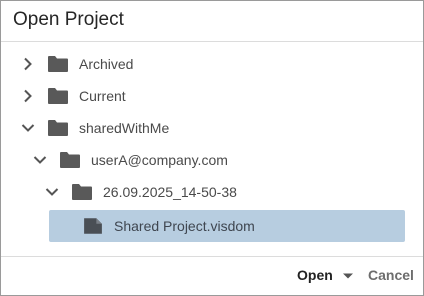  What do you see at coordinates (184, 226) in the screenshot?
I see `tree-item-label: Shared Project.visdom` at bounding box center [184, 226].